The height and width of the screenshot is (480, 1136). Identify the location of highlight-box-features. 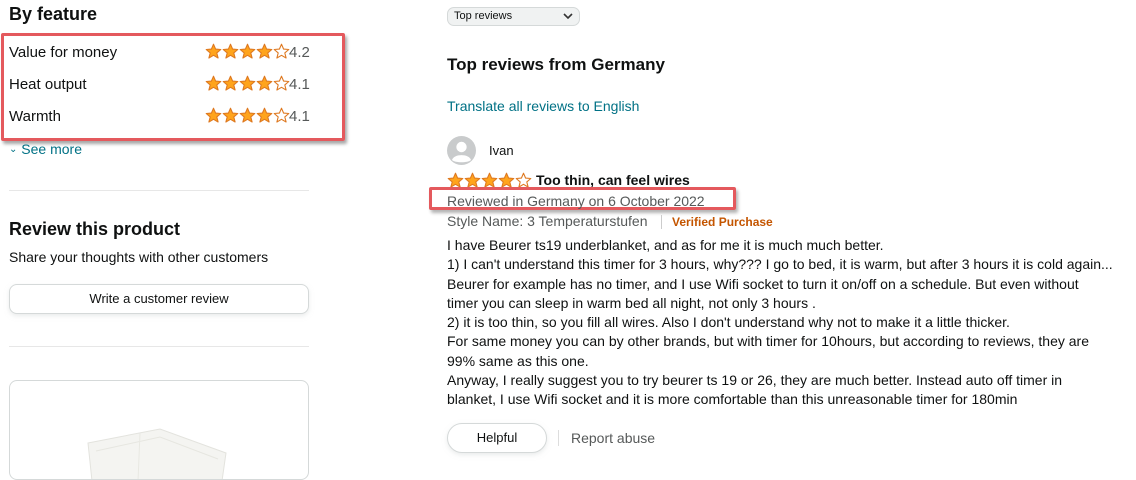
(173, 87).